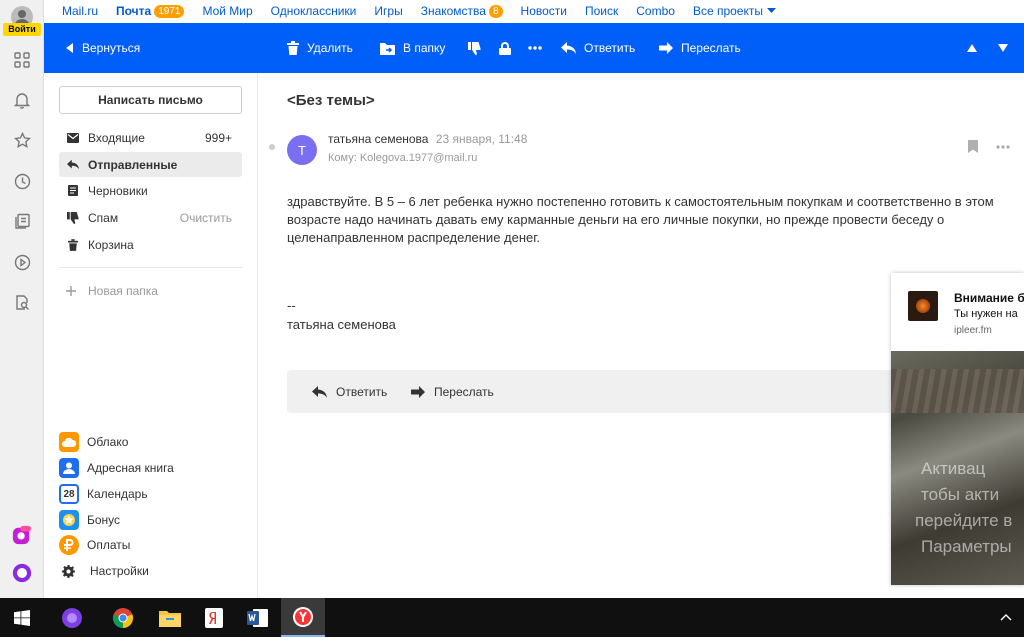 This screenshot has width=1024, height=637. What do you see at coordinates (387, 48) in the screenshot?
I see `folder-move-icon` at bounding box center [387, 48].